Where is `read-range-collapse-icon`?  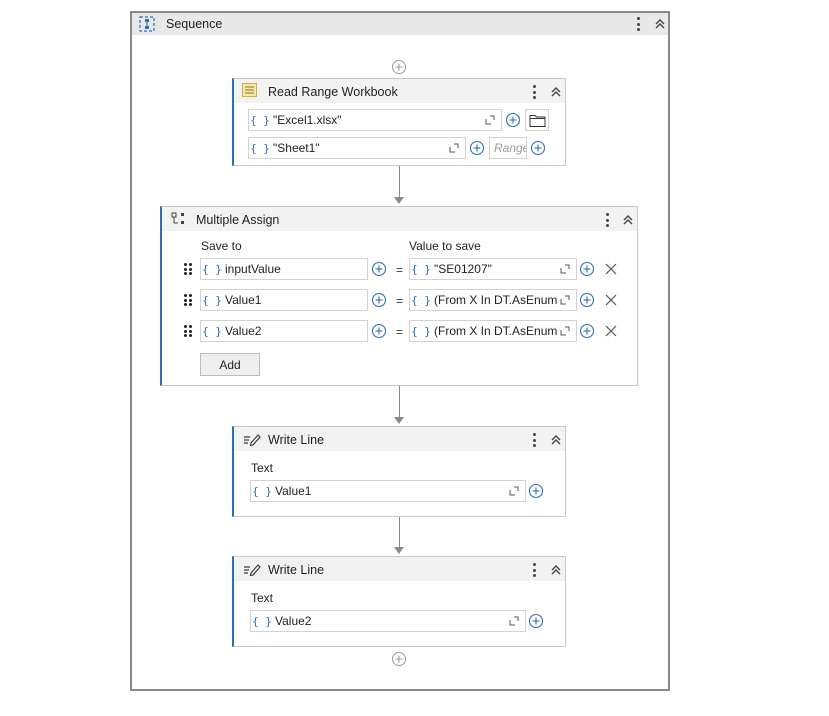
read-range-collapse-icon is located at coordinates (556, 92).